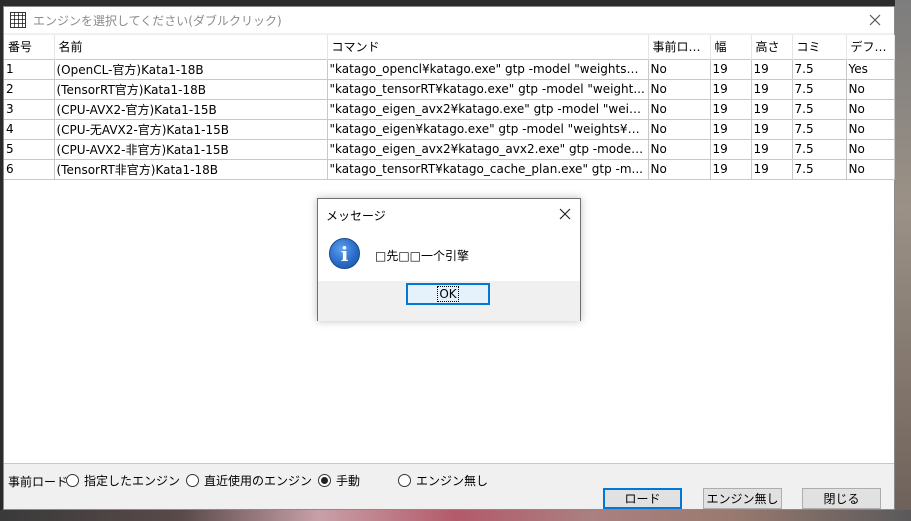 The height and width of the screenshot is (521, 911). What do you see at coordinates (422, 256) in the screenshot?
I see `dialog-message: □先□□一个引擎` at bounding box center [422, 256].